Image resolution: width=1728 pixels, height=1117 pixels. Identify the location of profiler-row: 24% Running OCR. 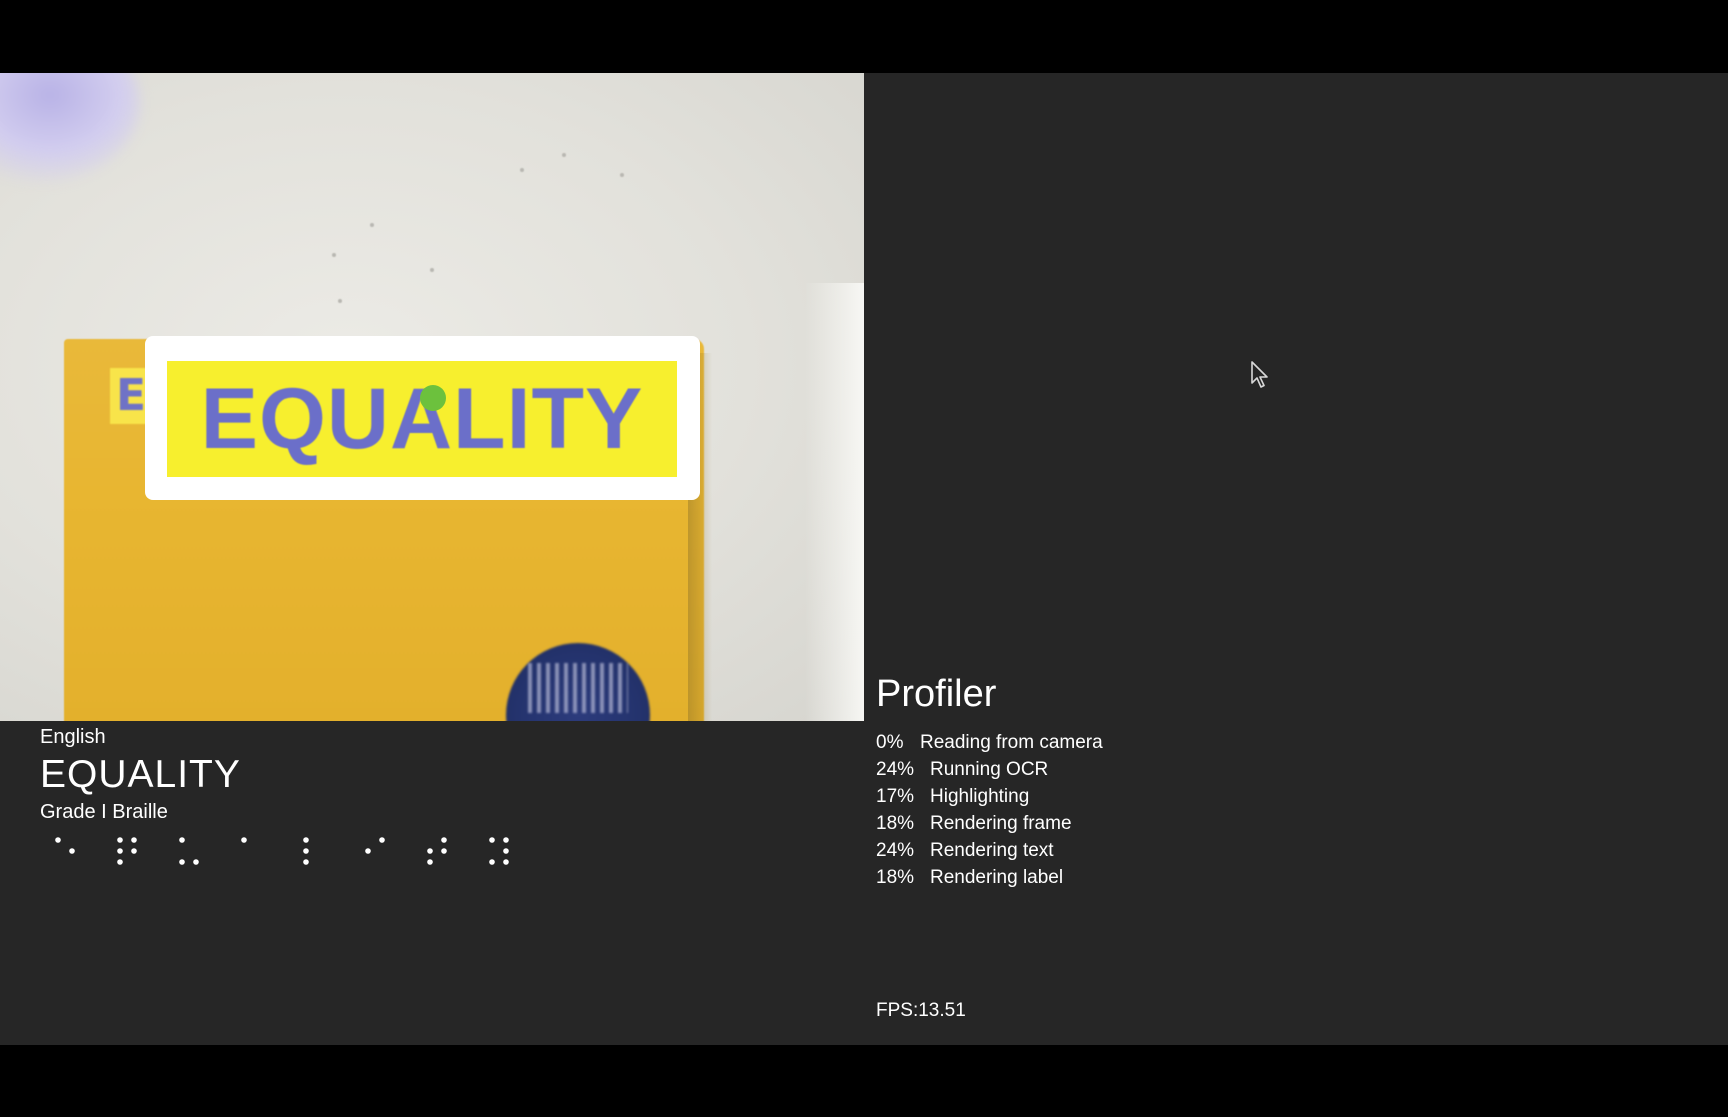
(989, 772).